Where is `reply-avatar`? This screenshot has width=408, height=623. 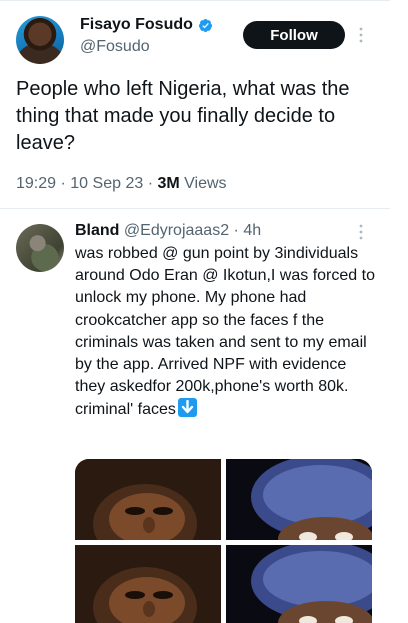 reply-avatar is located at coordinates (40, 248).